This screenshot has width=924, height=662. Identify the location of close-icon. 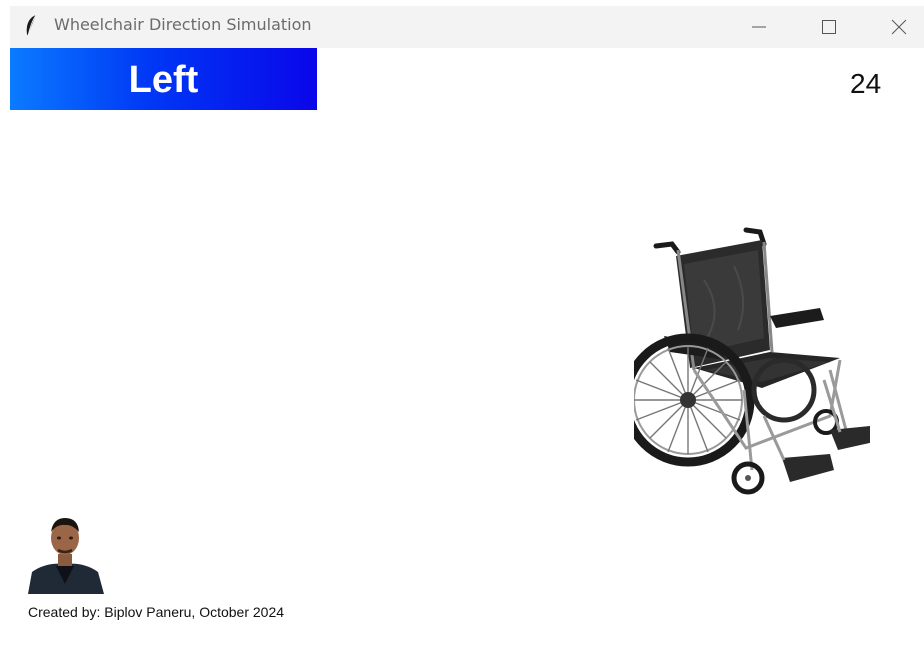
(899, 27).